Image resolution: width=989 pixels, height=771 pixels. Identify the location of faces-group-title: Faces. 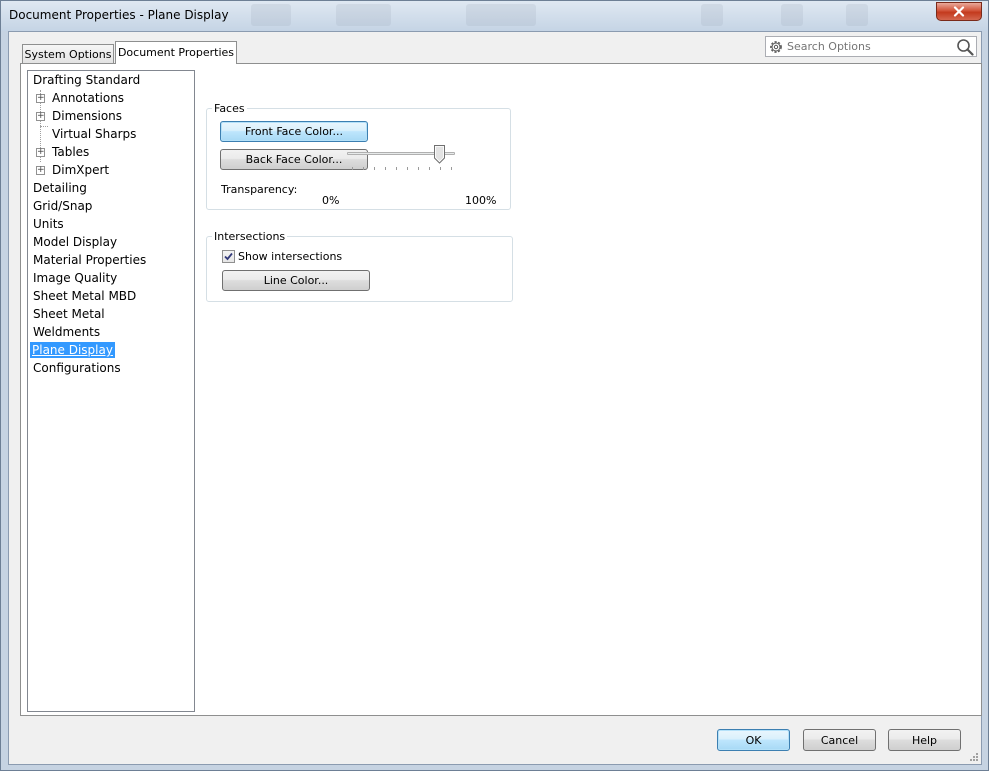
(229, 108).